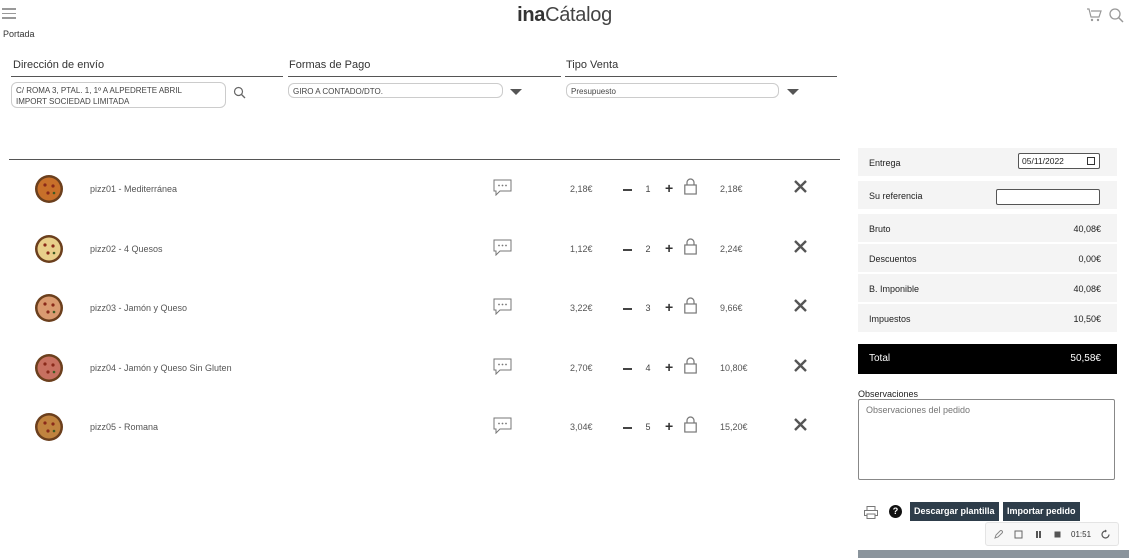 Image resolution: width=1129 pixels, height=558 pixels. What do you see at coordinates (1081, 534) in the screenshot?
I see `recorder-time: 01:51` at bounding box center [1081, 534].